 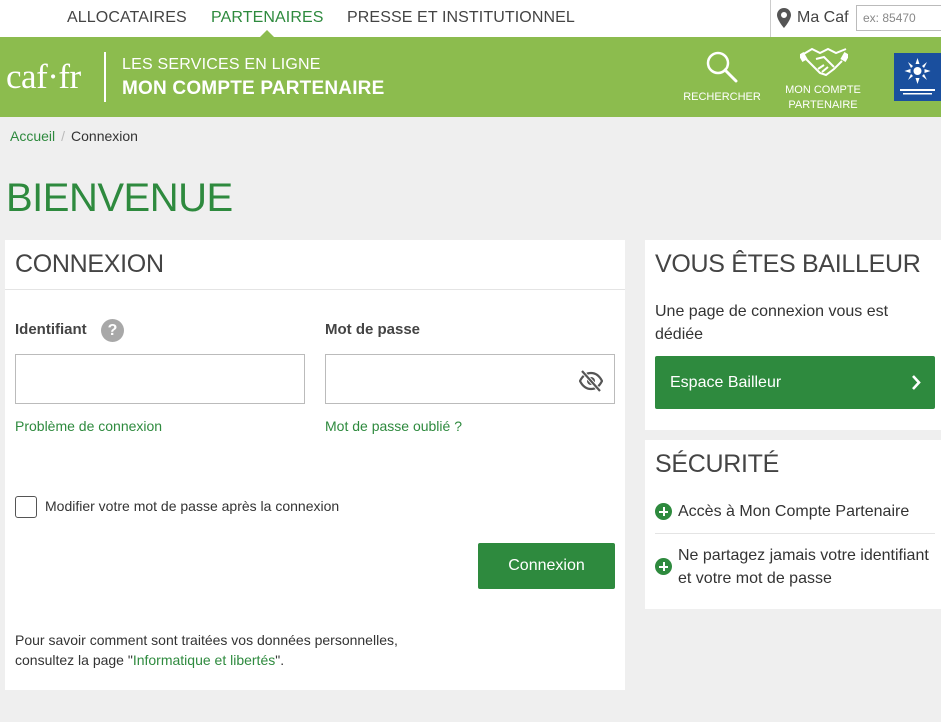 I want to click on search-label: RECHERCHER, so click(x=722, y=97).